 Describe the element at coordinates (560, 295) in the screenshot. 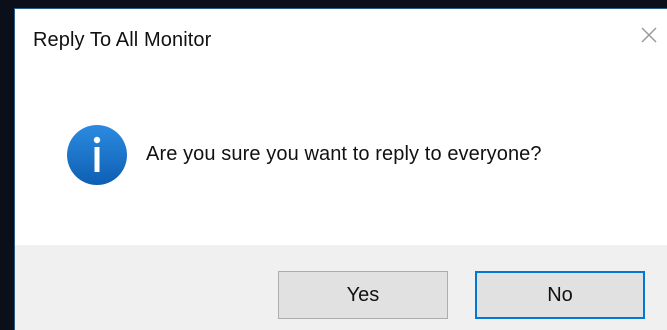

I see `no-button: No` at that location.